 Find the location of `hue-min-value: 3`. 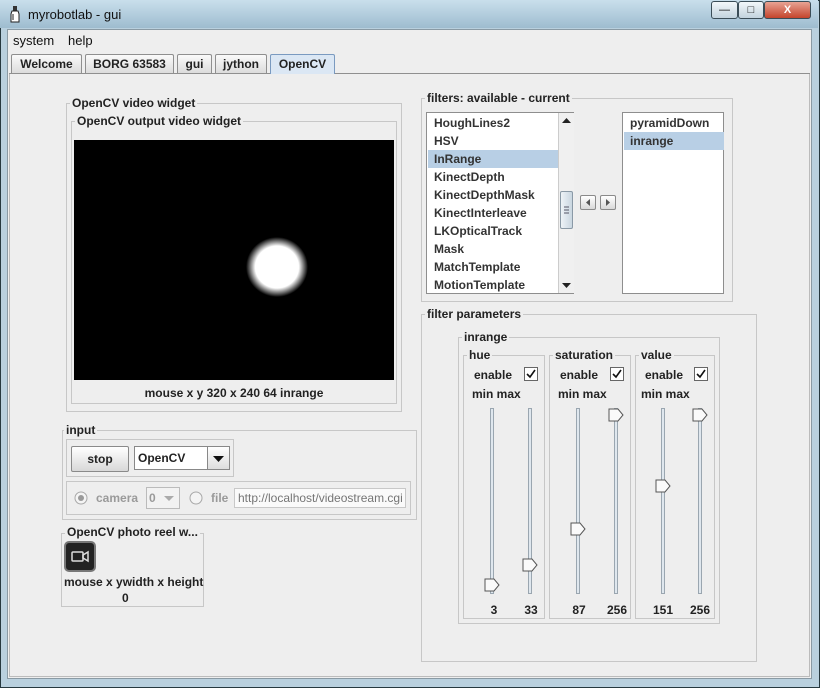

hue-min-value: 3 is located at coordinates (494, 610).